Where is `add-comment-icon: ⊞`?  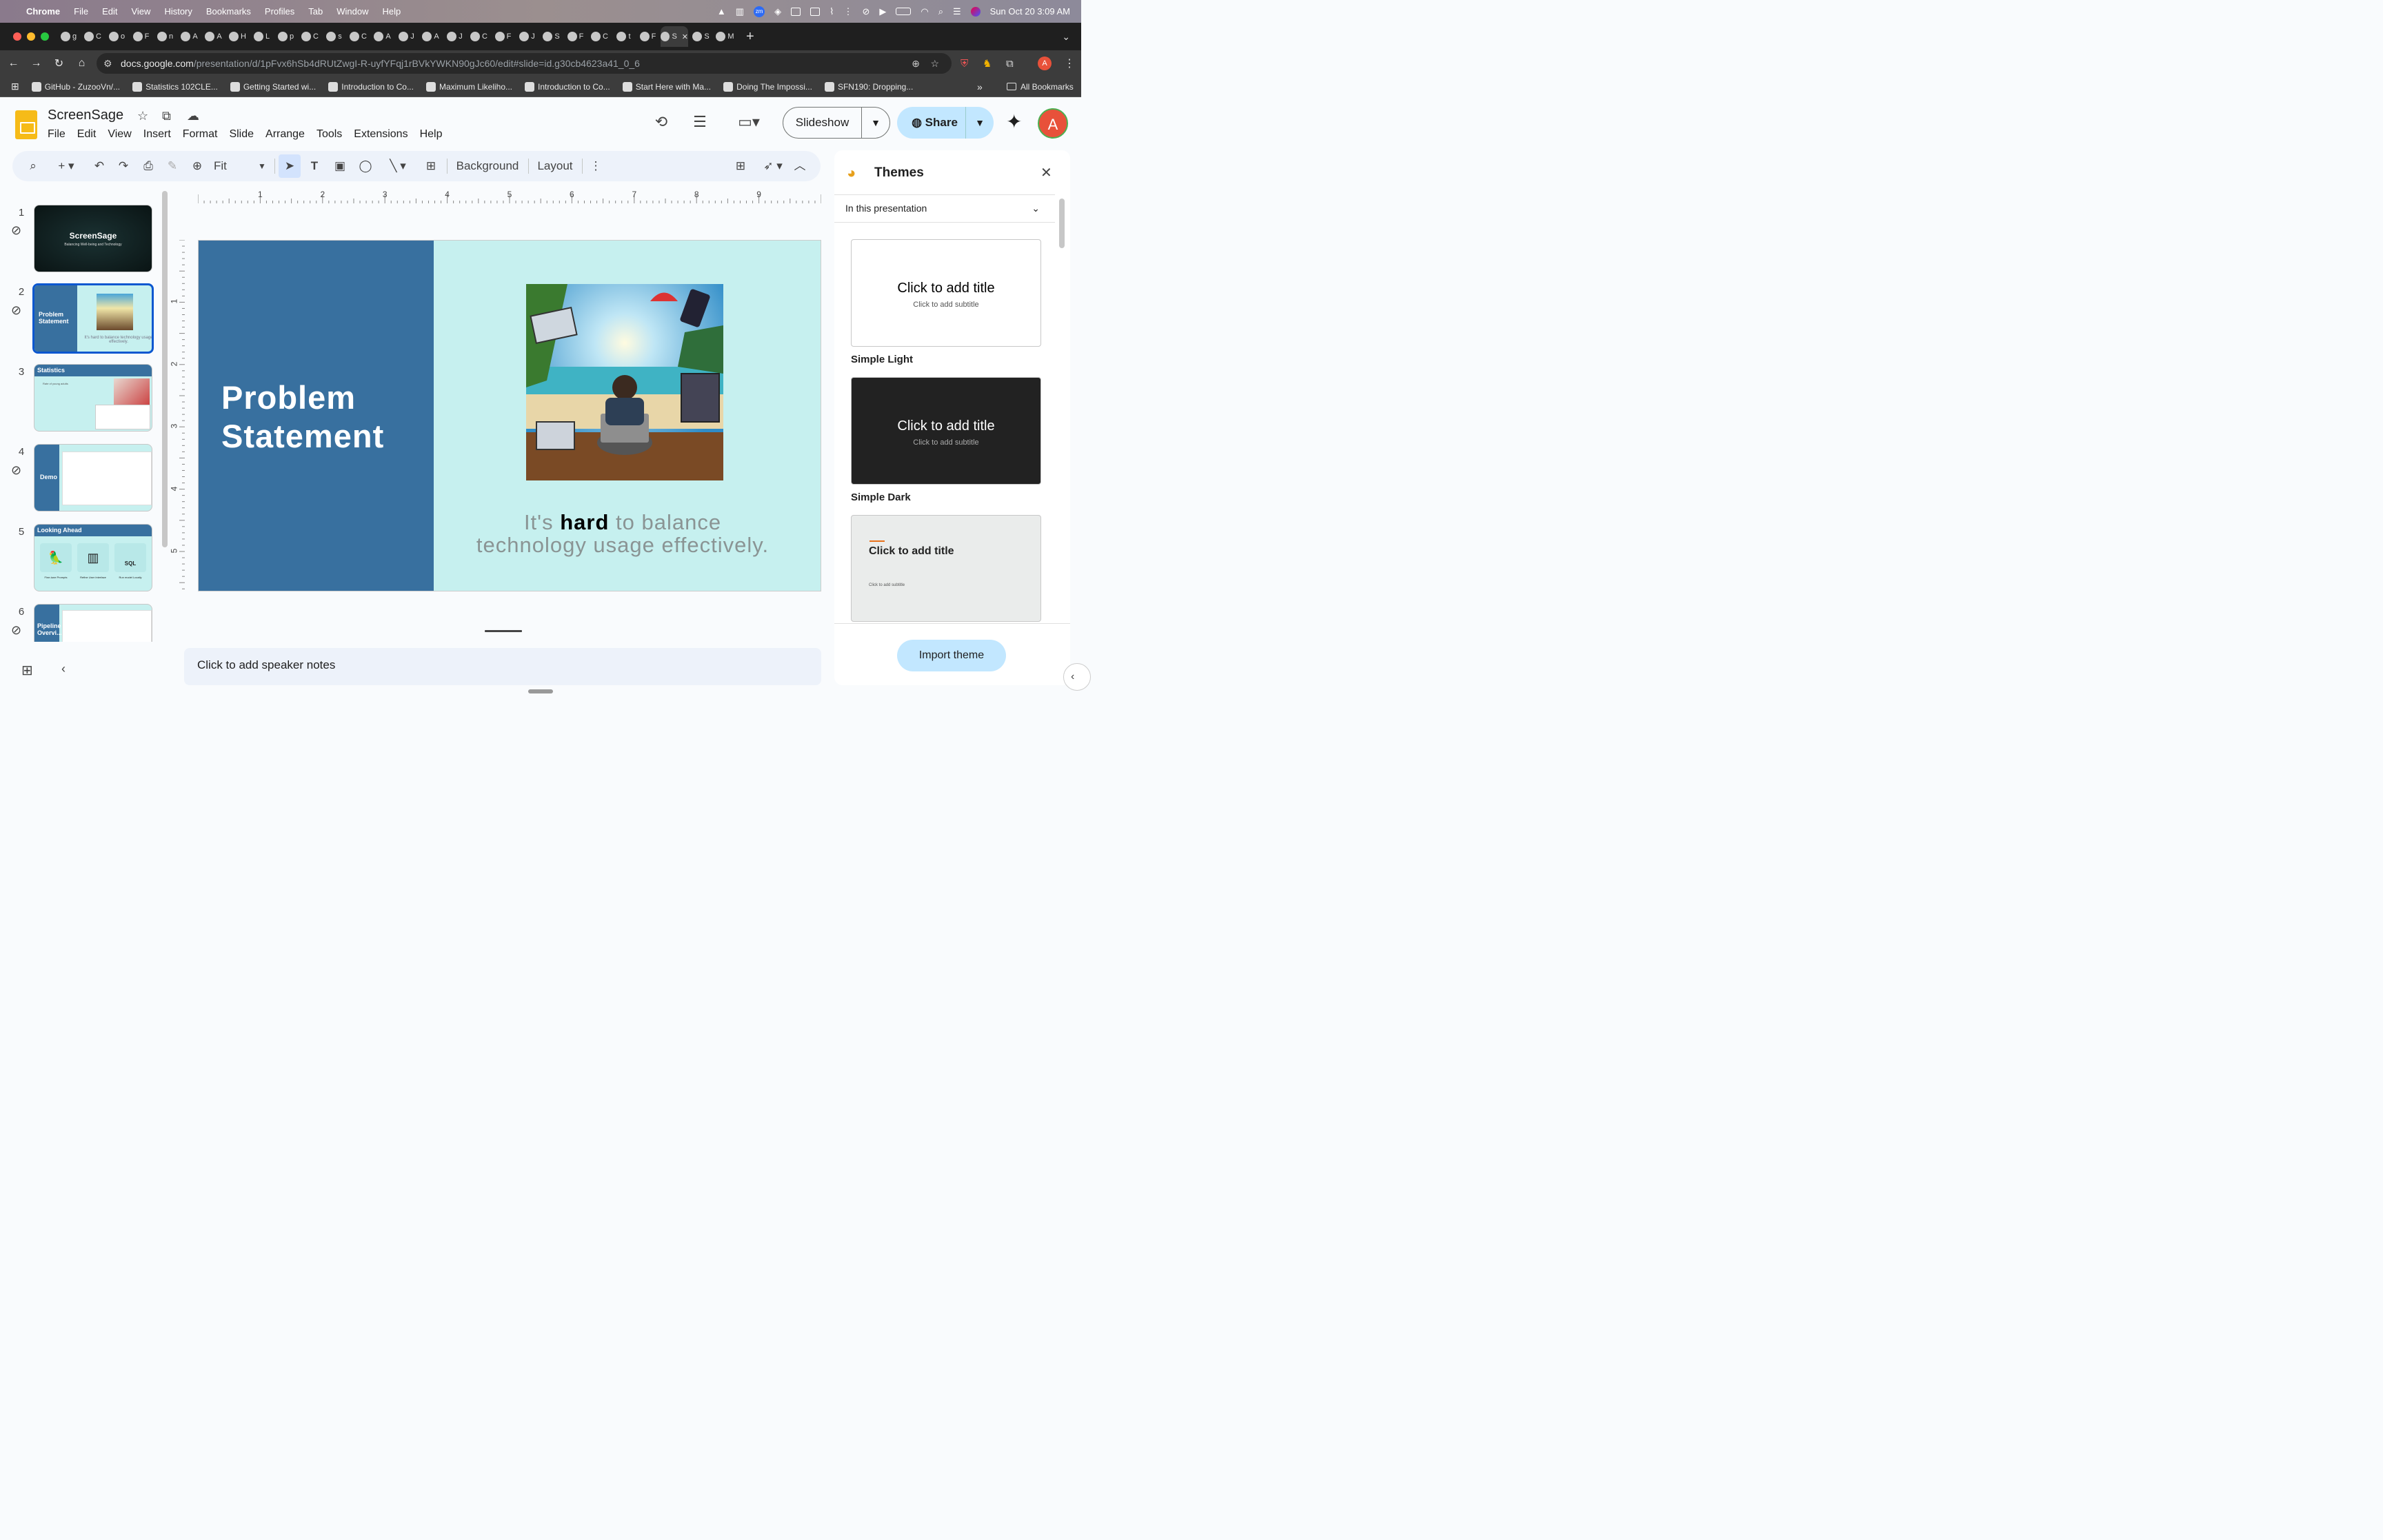
add-comment-icon: ⊞ is located at coordinates (431, 166).